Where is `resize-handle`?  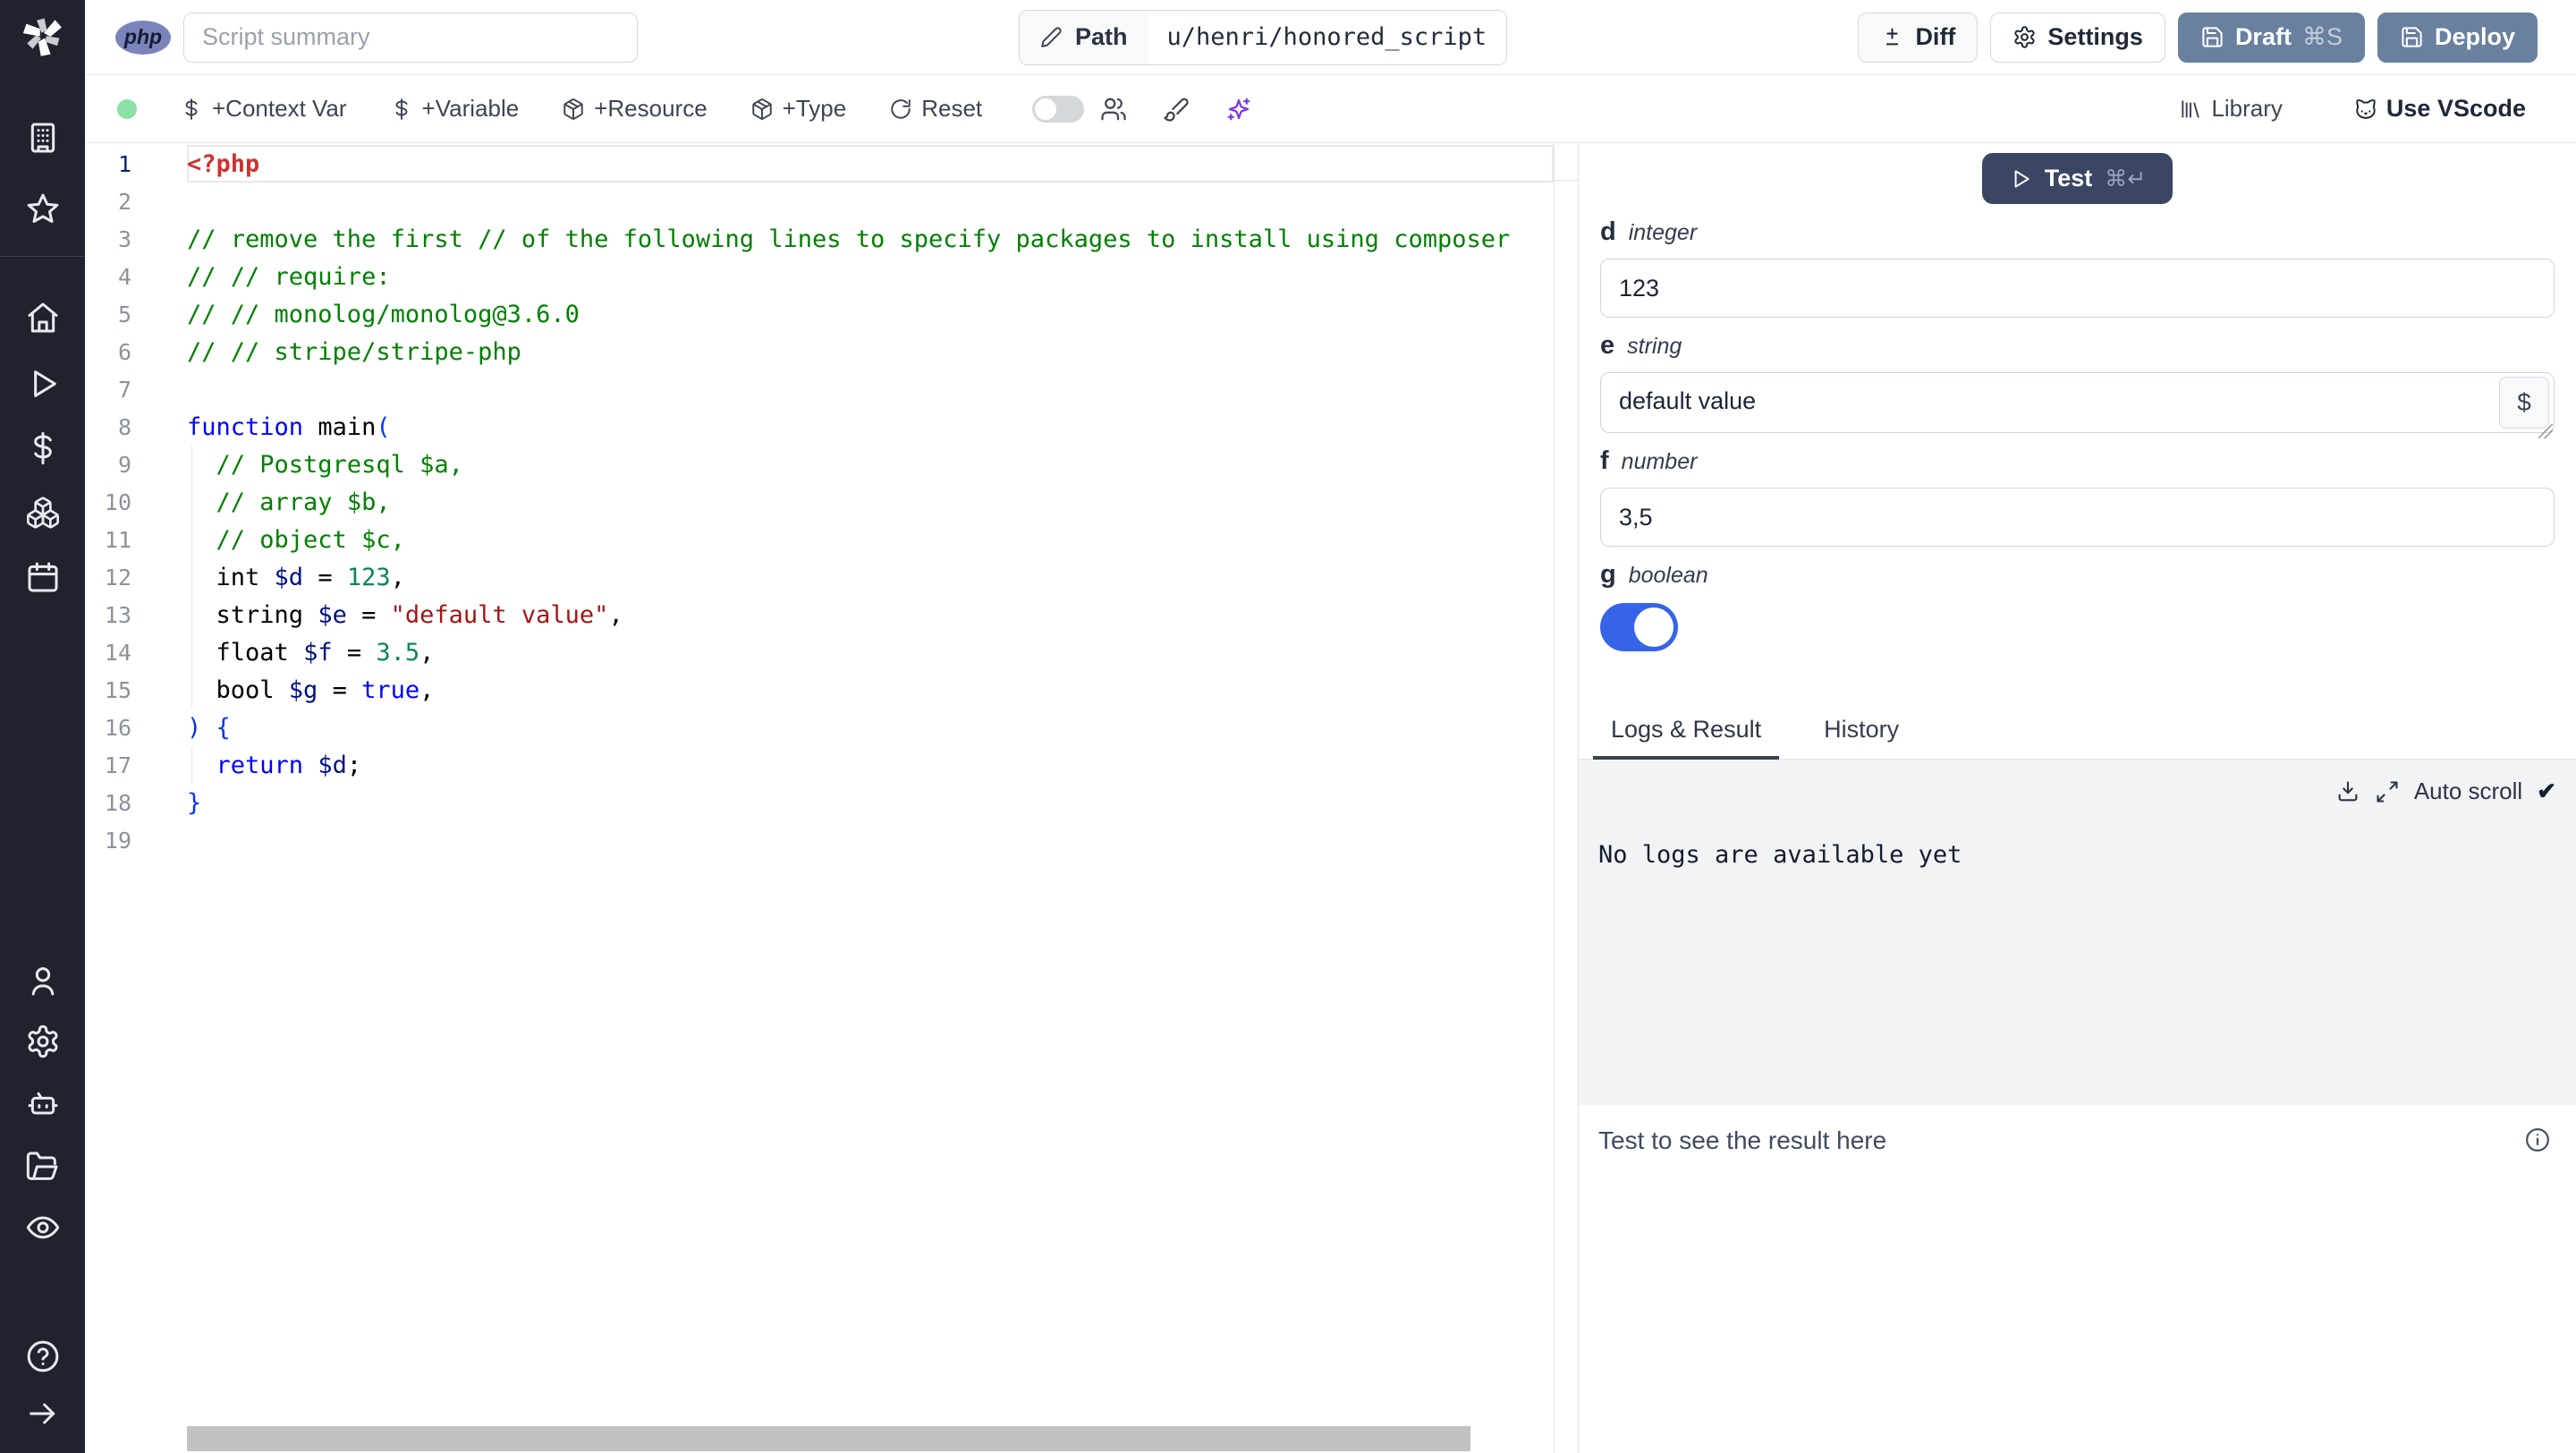
resize-handle is located at coordinates (2545, 431).